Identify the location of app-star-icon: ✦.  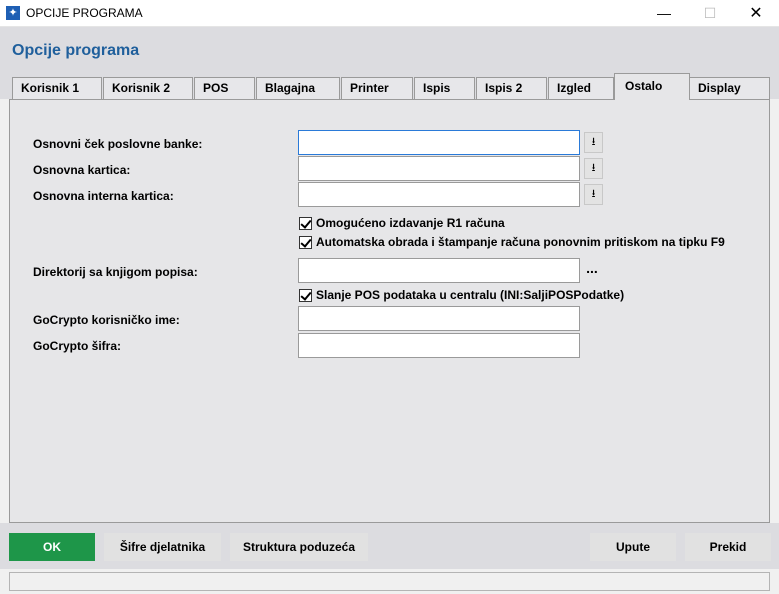
(13, 13).